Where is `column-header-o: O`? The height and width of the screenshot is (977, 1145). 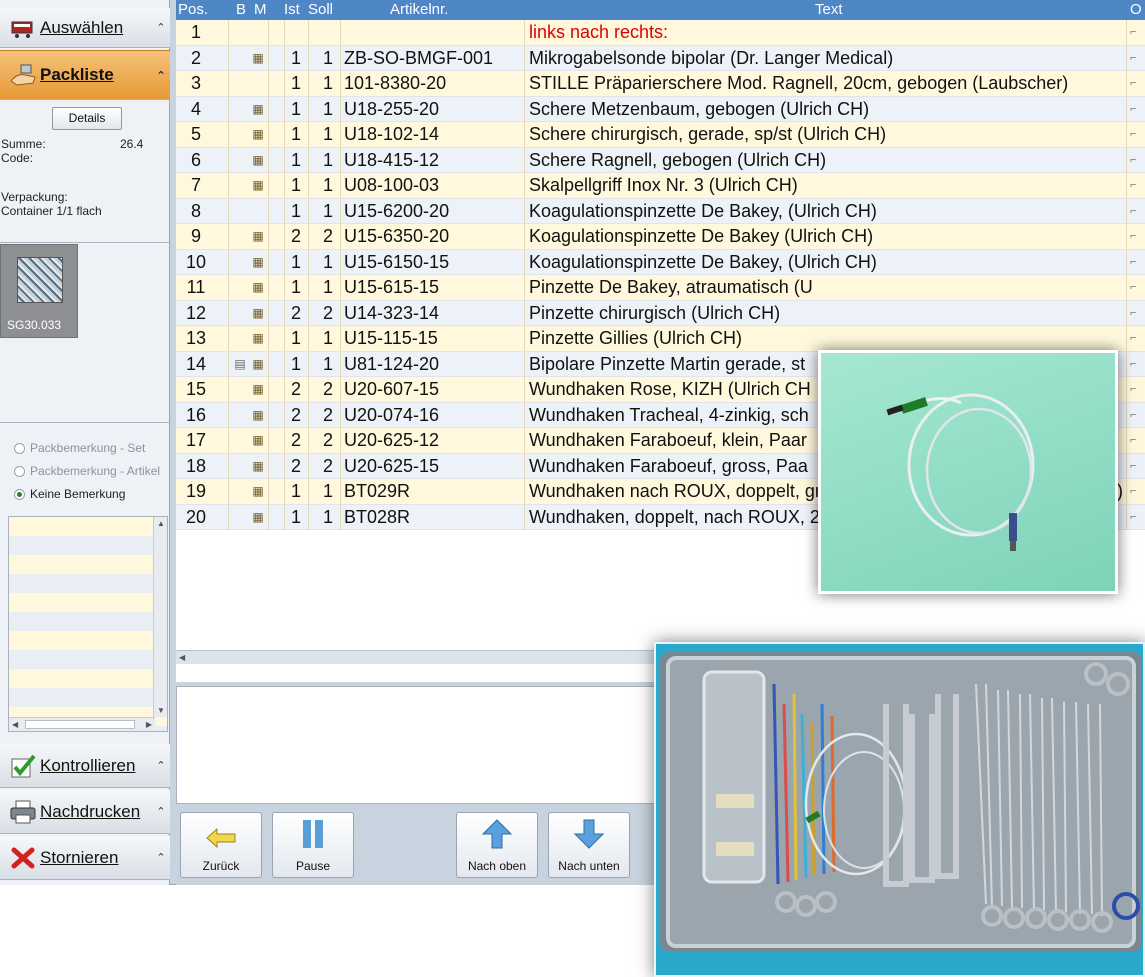 column-header-o: O is located at coordinates (1136, 10).